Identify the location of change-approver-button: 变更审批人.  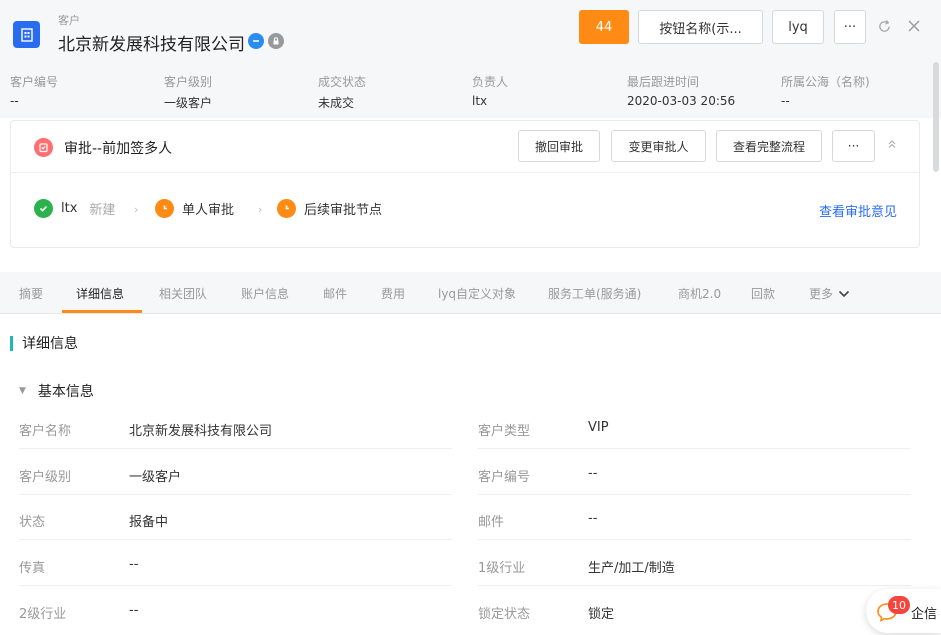
(658, 146).